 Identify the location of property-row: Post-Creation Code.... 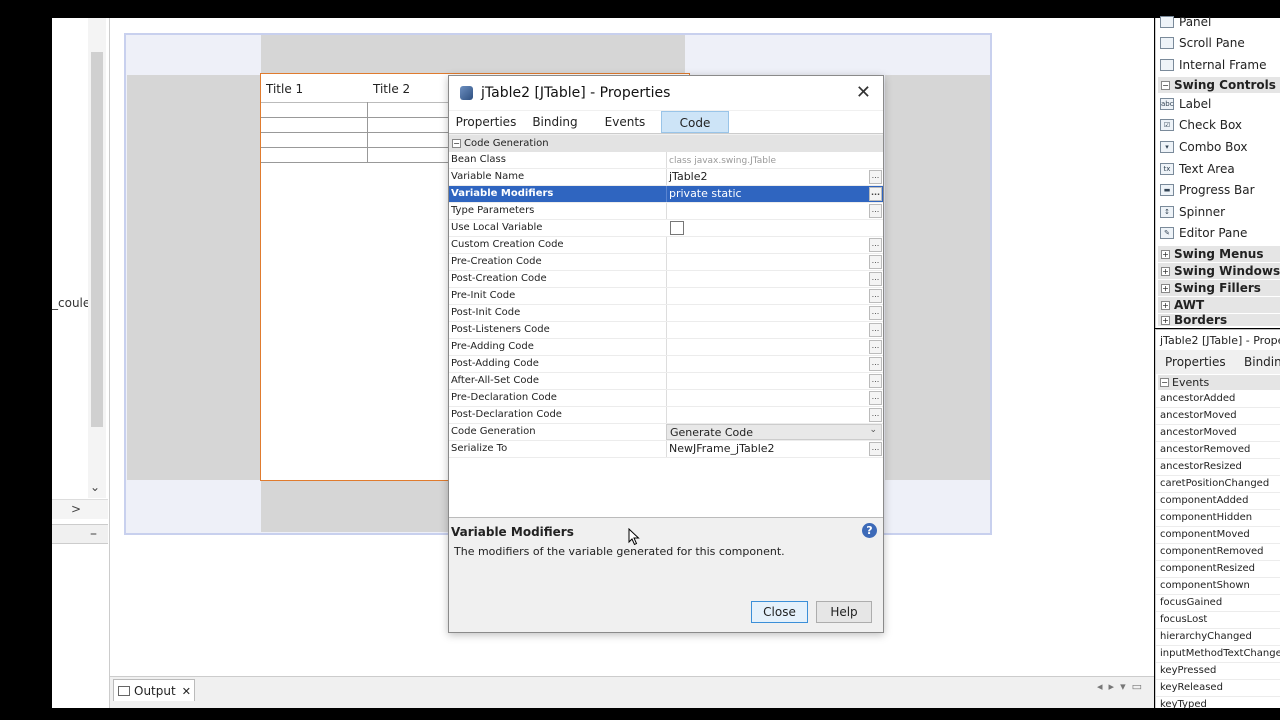
(666, 279).